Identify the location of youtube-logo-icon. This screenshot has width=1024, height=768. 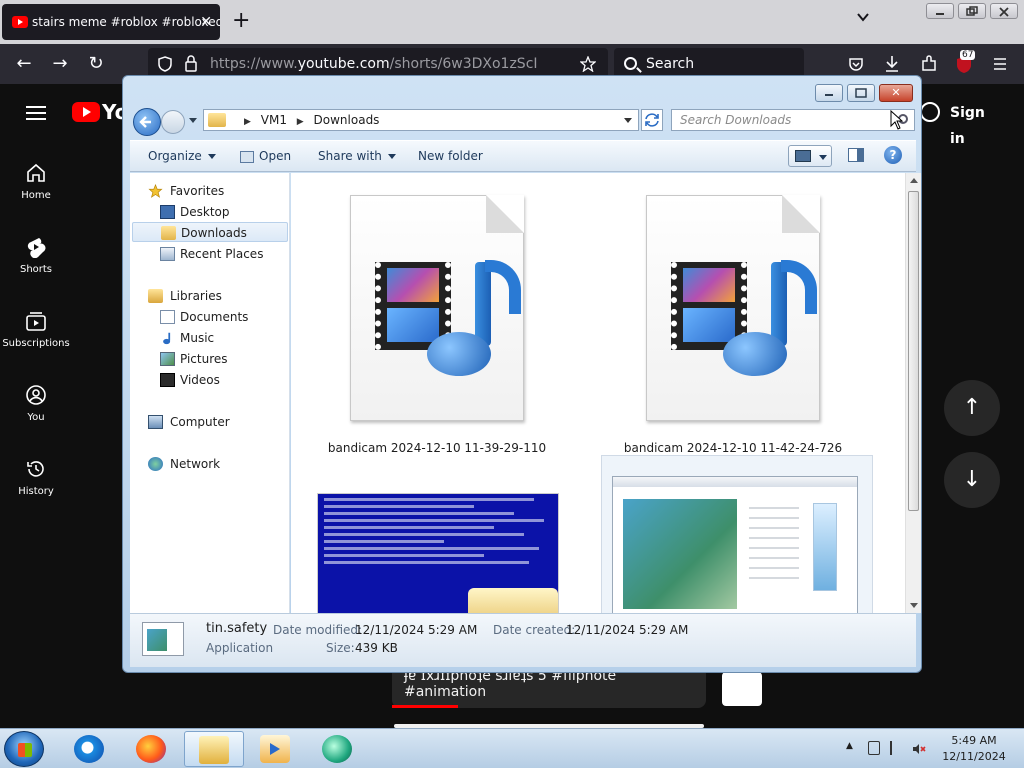
(86, 112).